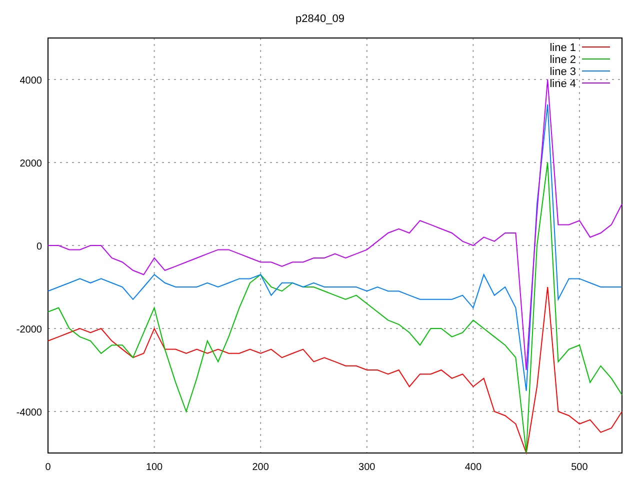 This screenshot has width=640, height=480. Describe the element at coordinates (563, 48) in the screenshot. I see `legend-label: line 1` at that location.